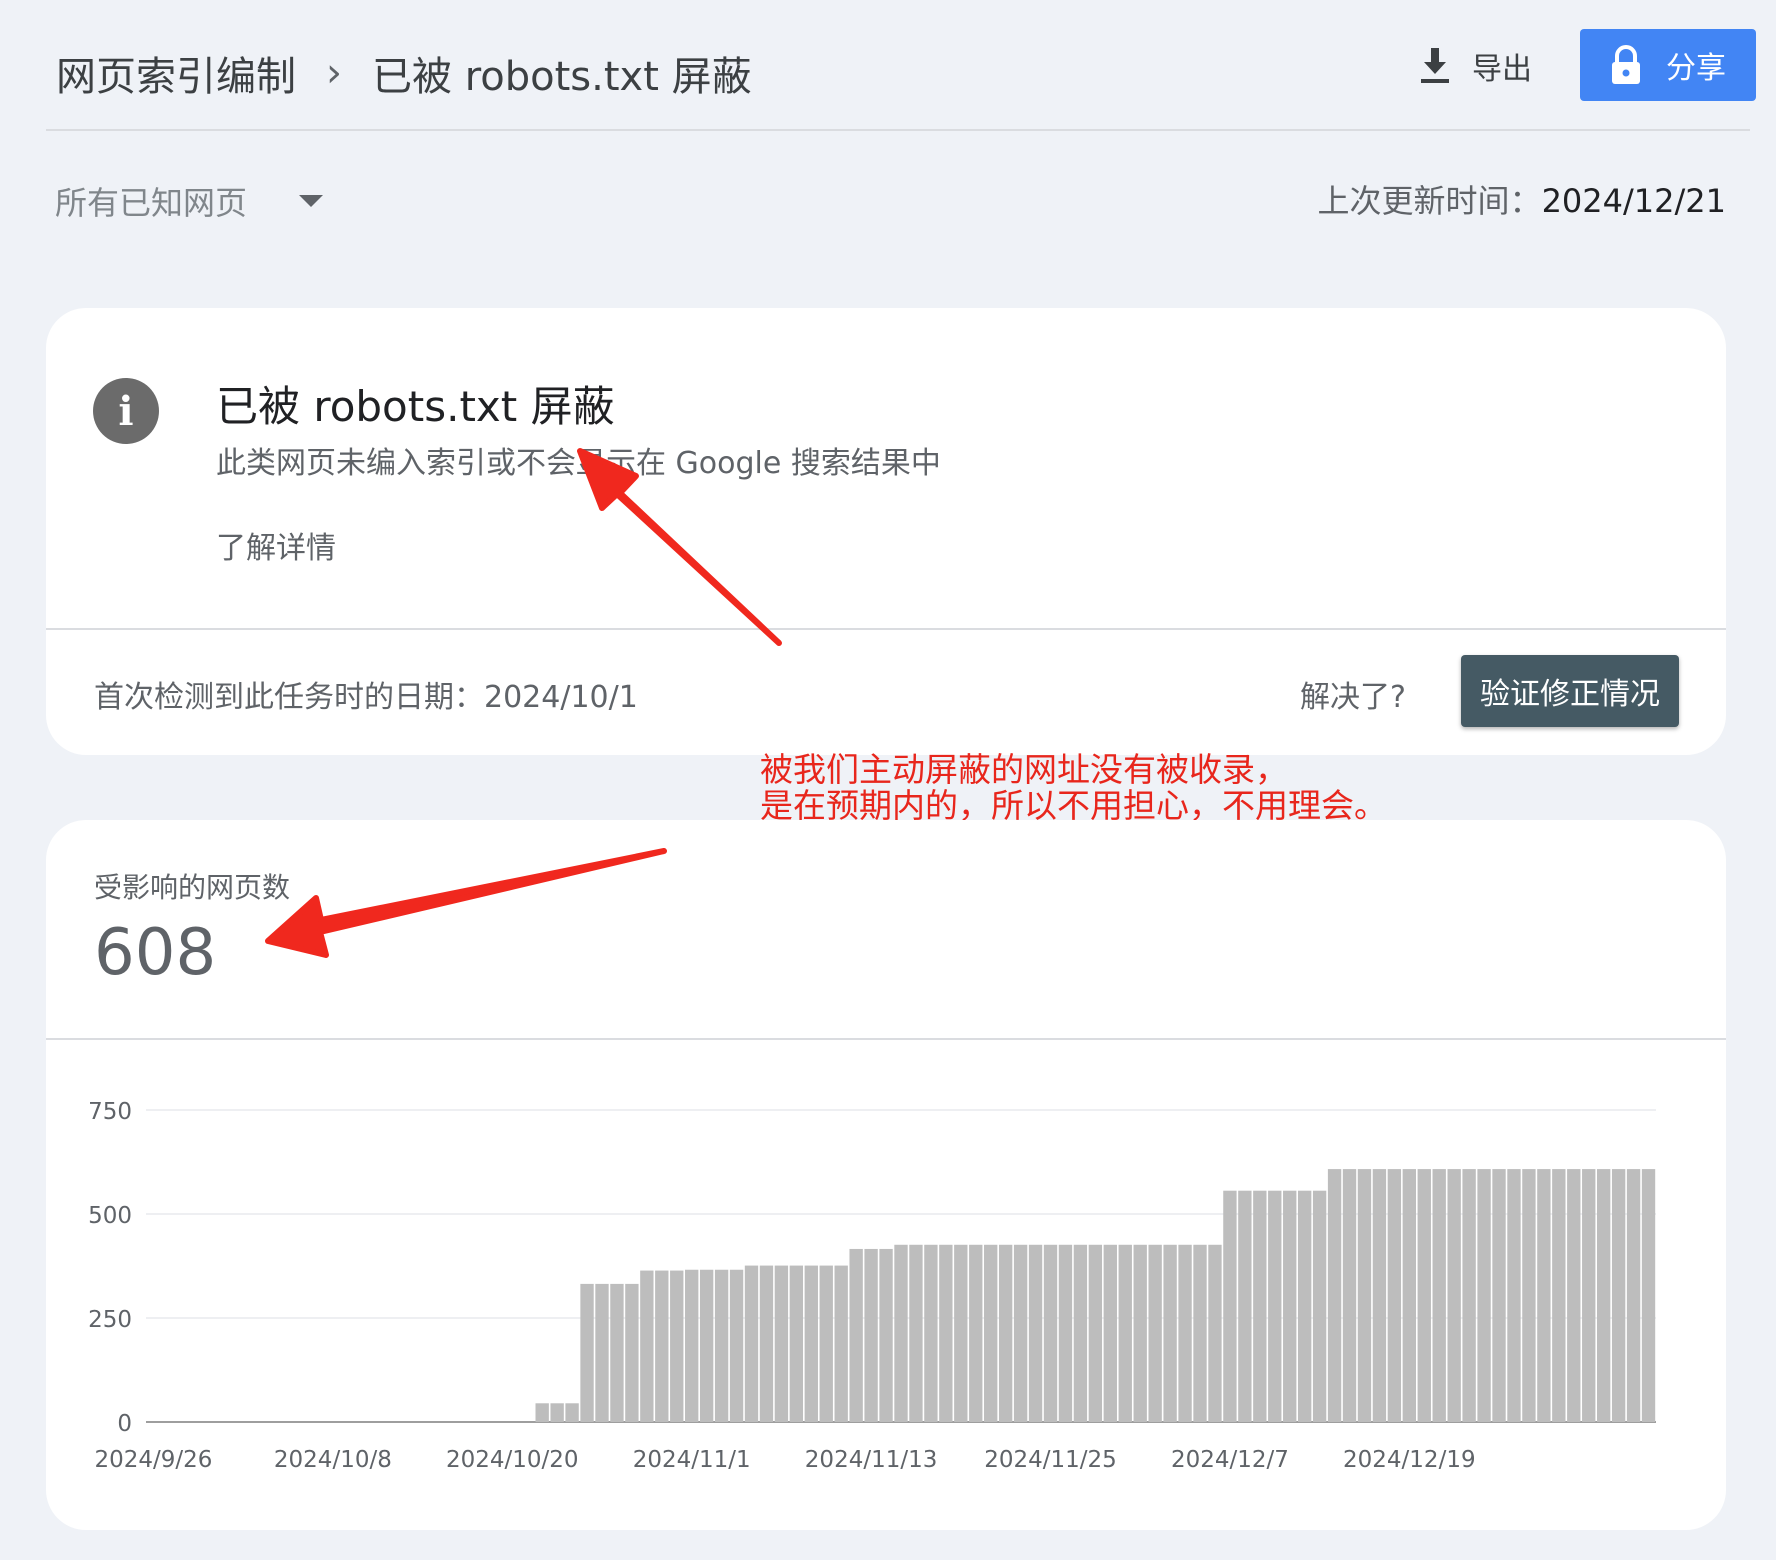 This screenshot has width=1776, height=1560. I want to click on affected-pages-count: 608, so click(155, 953).